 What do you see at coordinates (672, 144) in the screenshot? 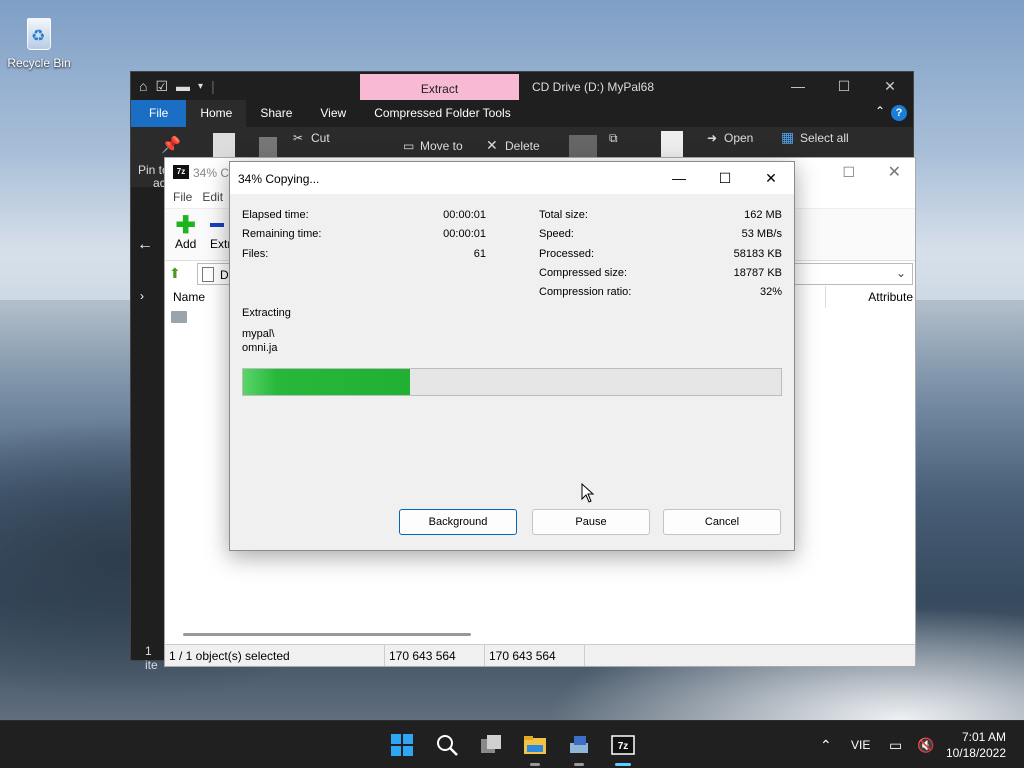
I see `properties-check-icon` at bounding box center [672, 144].